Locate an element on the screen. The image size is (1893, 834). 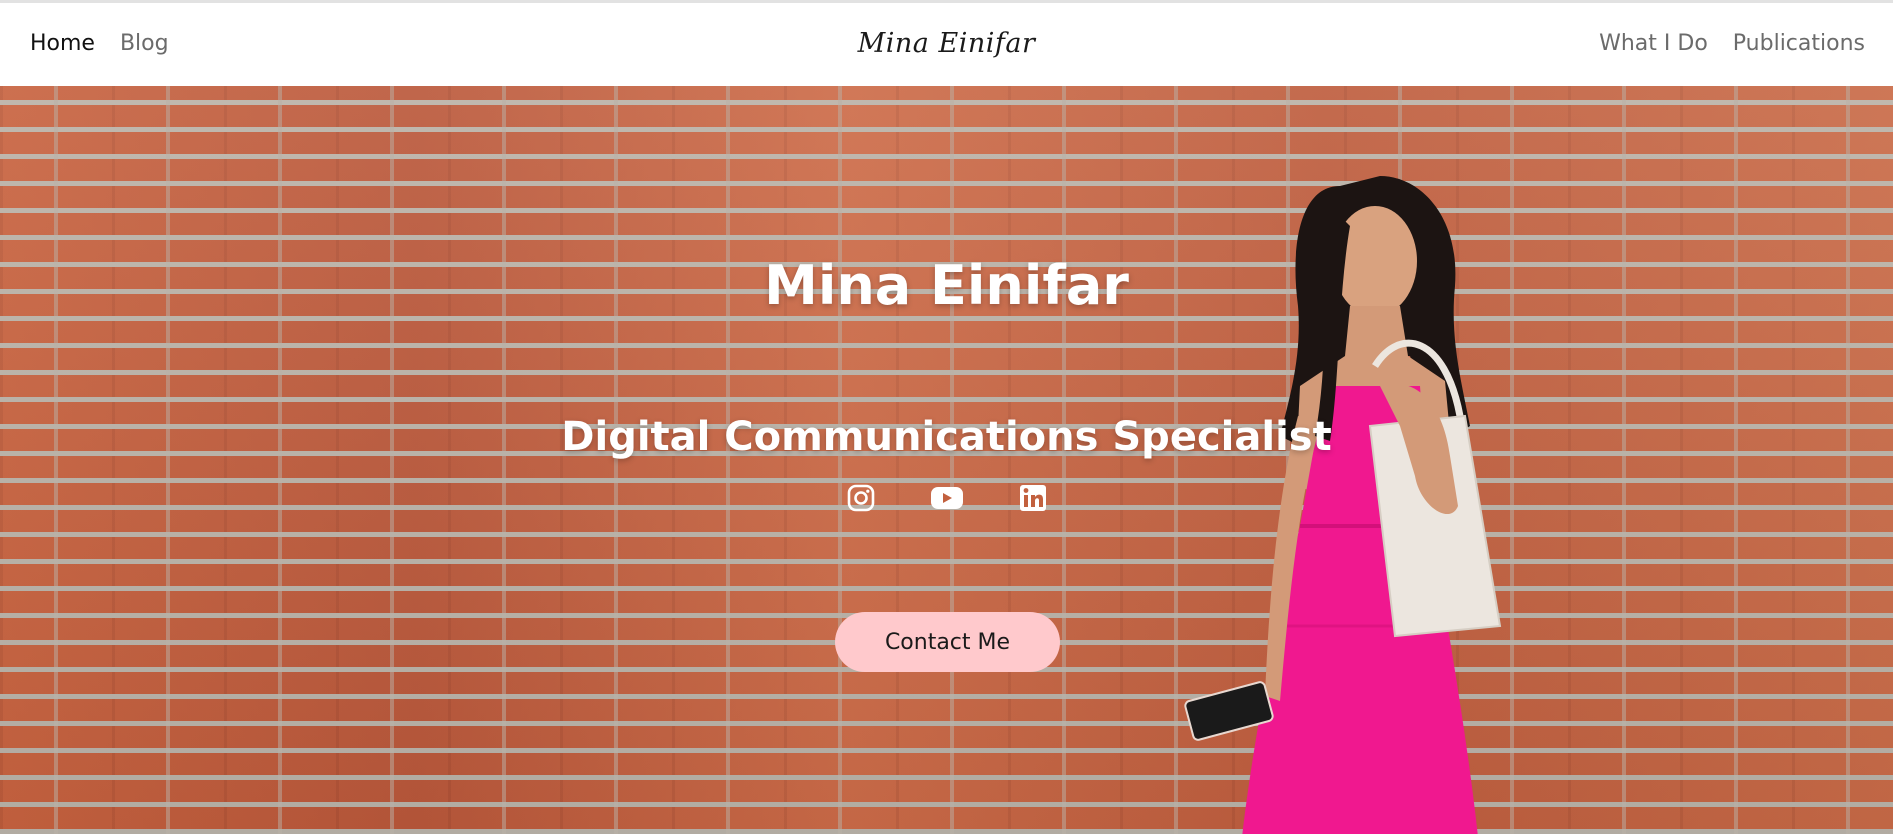
nav-link-what-i-do: What I Do is located at coordinates (1653, 44).